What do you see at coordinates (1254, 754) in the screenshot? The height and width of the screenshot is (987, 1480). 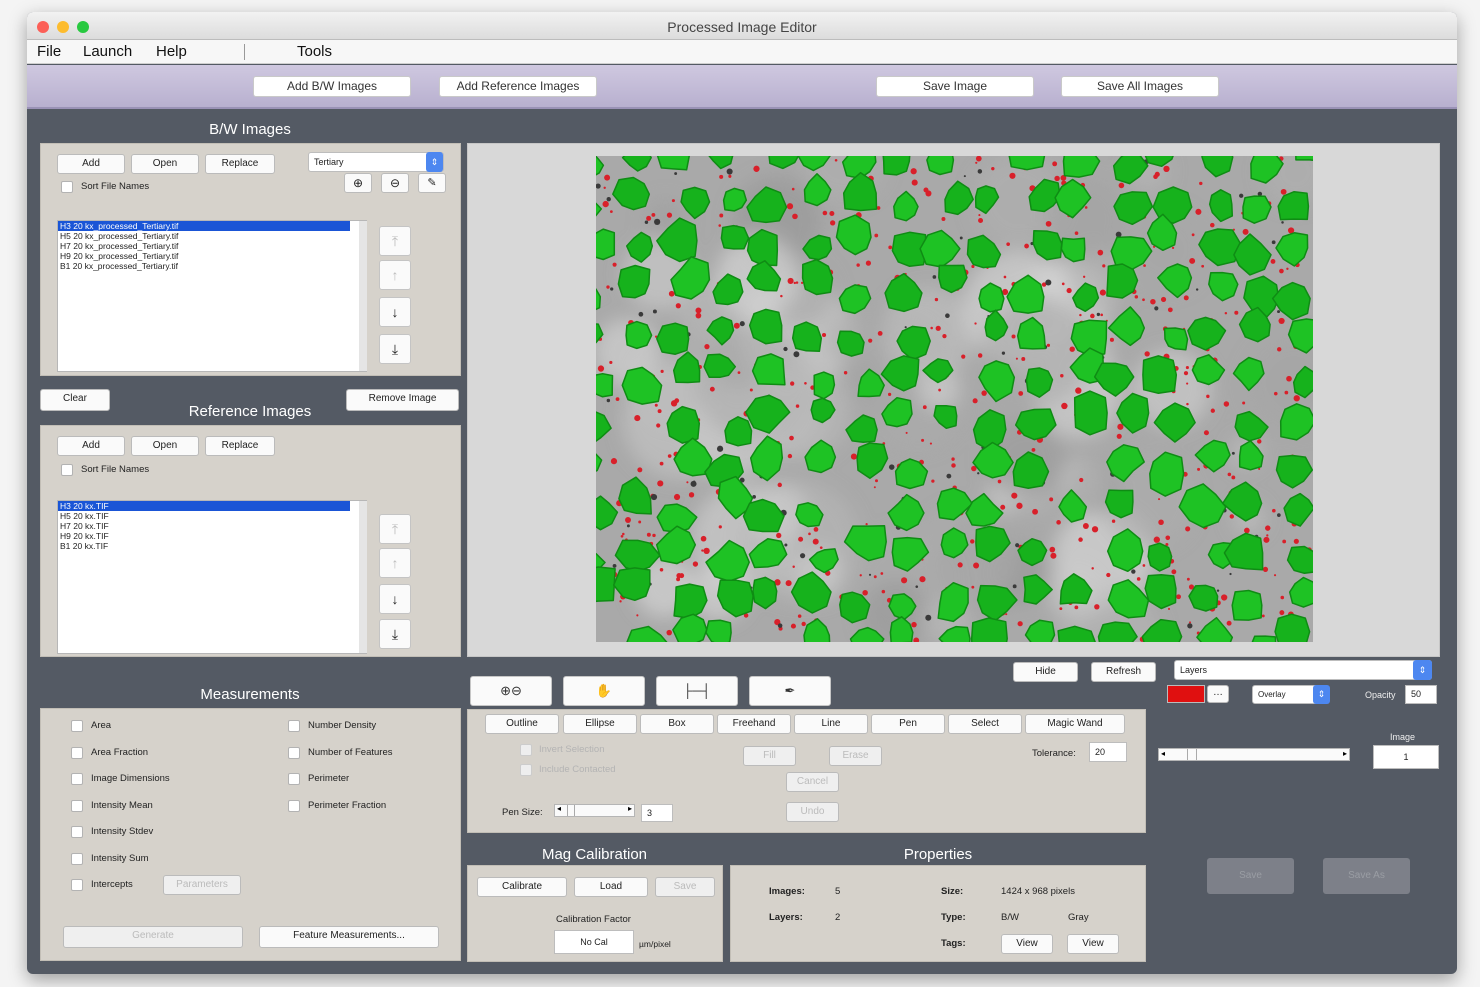 I see `image-slider: ◂ ▸` at bounding box center [1254, 754].